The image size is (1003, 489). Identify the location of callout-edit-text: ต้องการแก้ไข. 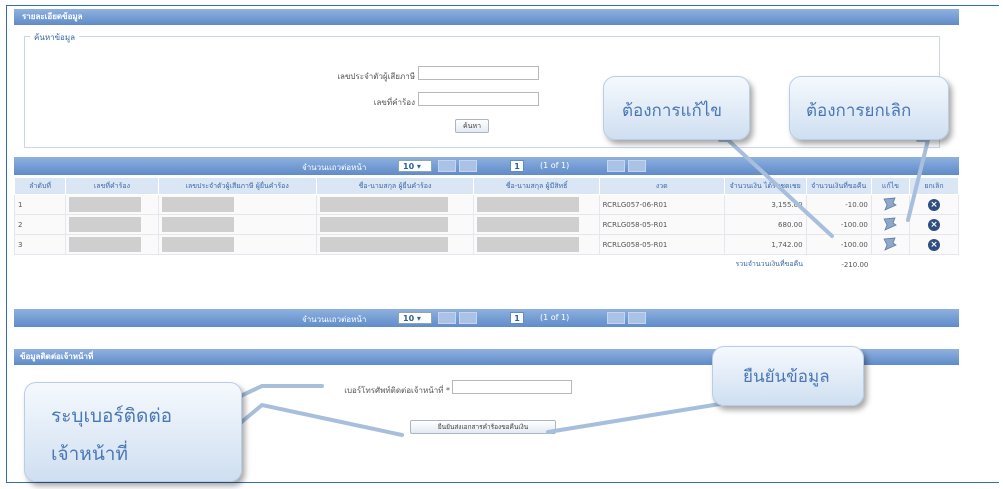
(672, 111).